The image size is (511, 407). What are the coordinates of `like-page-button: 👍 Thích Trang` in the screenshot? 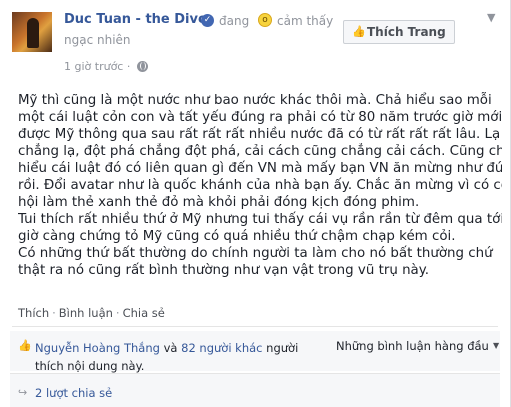 It's located at (399, 32).